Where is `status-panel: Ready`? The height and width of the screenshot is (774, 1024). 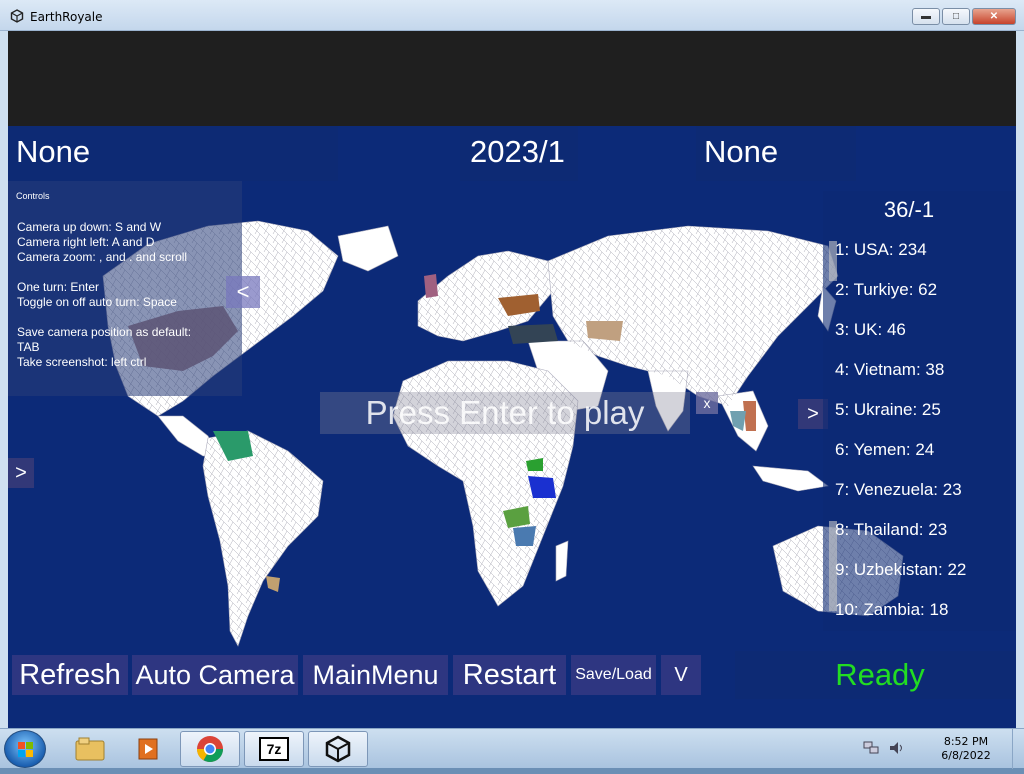 status-panel: Ready is located at coordinates (875, 675).